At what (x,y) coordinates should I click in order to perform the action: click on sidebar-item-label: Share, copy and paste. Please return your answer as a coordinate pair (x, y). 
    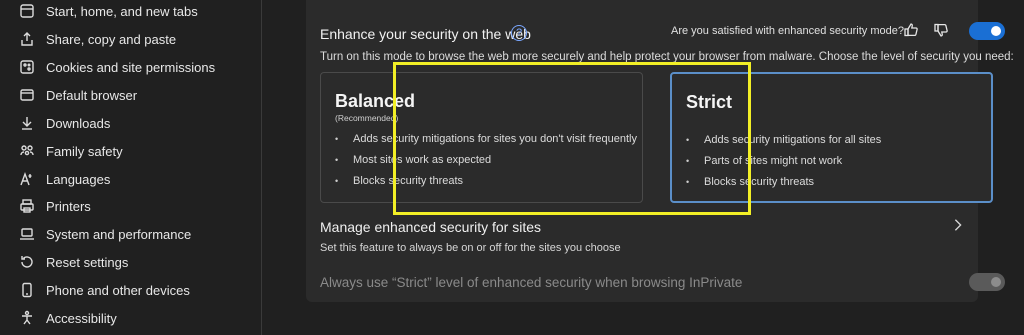
    Looking at the image, I should click on (111, 39).